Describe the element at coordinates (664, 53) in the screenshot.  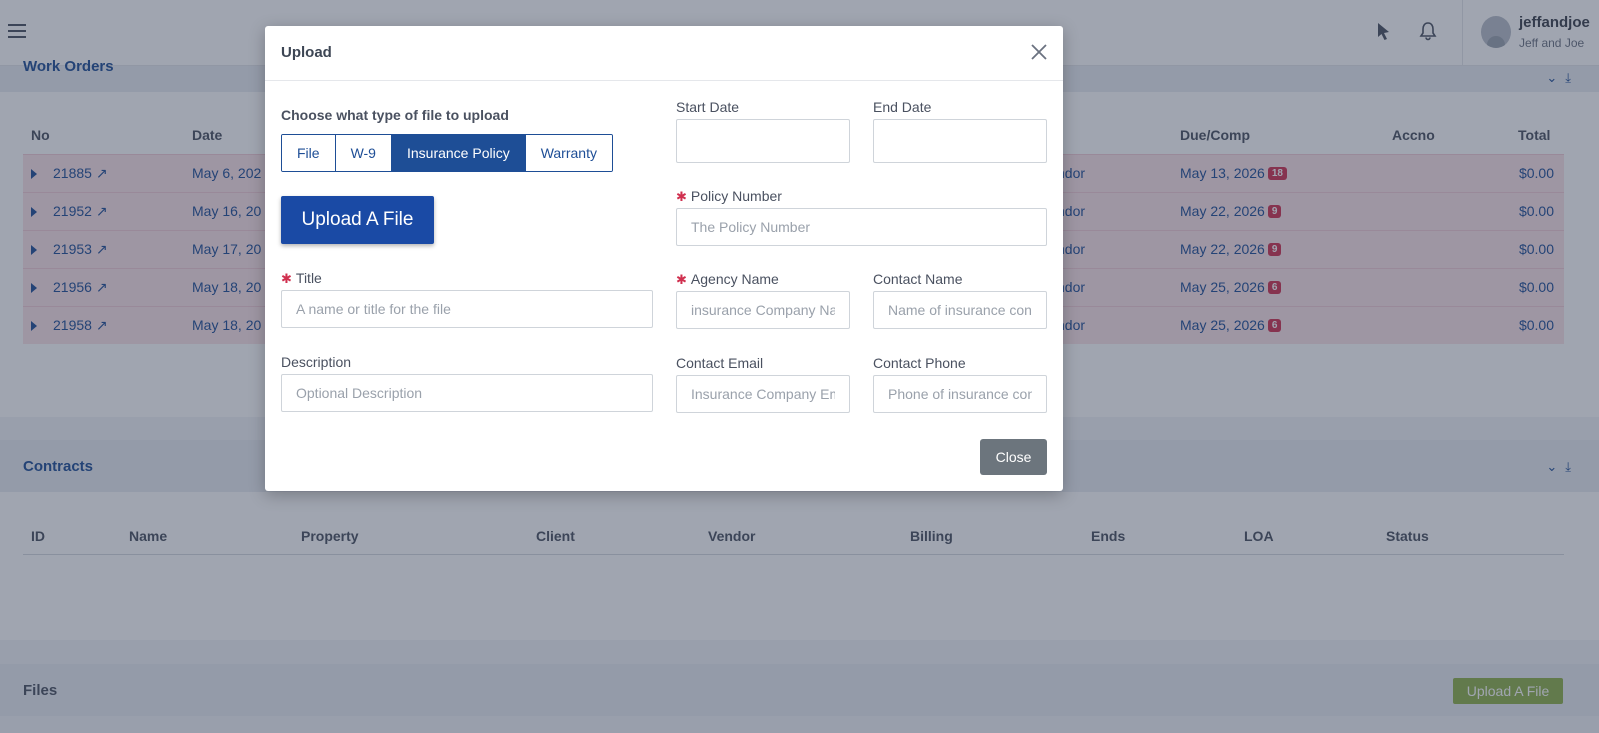
I see `modal-header: Upload` at that location.